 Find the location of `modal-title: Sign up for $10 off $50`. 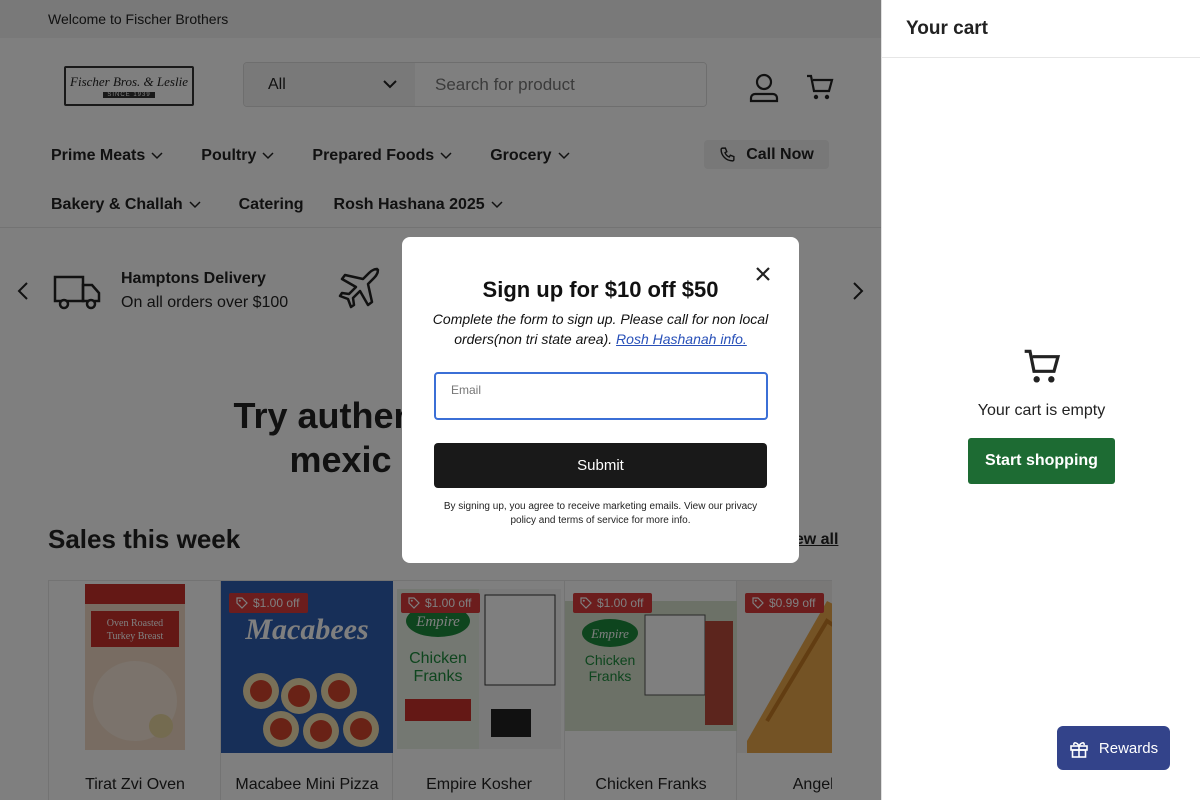

modal-title: Sign up for $10 off $50 is located at coordinates (600, 289).